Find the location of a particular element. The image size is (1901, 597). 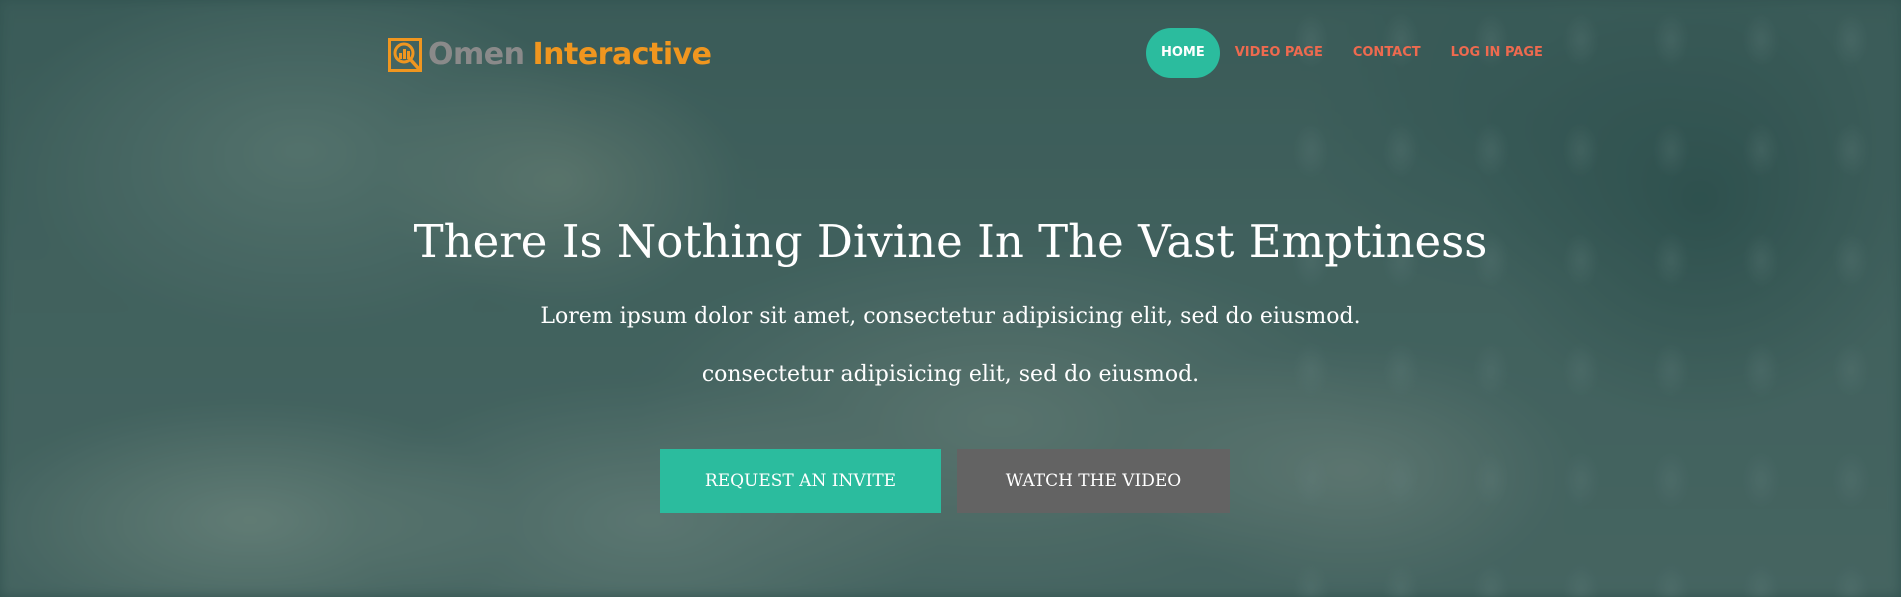

nav-item-contact: CONTACT is located at coordinates (1387, 53).